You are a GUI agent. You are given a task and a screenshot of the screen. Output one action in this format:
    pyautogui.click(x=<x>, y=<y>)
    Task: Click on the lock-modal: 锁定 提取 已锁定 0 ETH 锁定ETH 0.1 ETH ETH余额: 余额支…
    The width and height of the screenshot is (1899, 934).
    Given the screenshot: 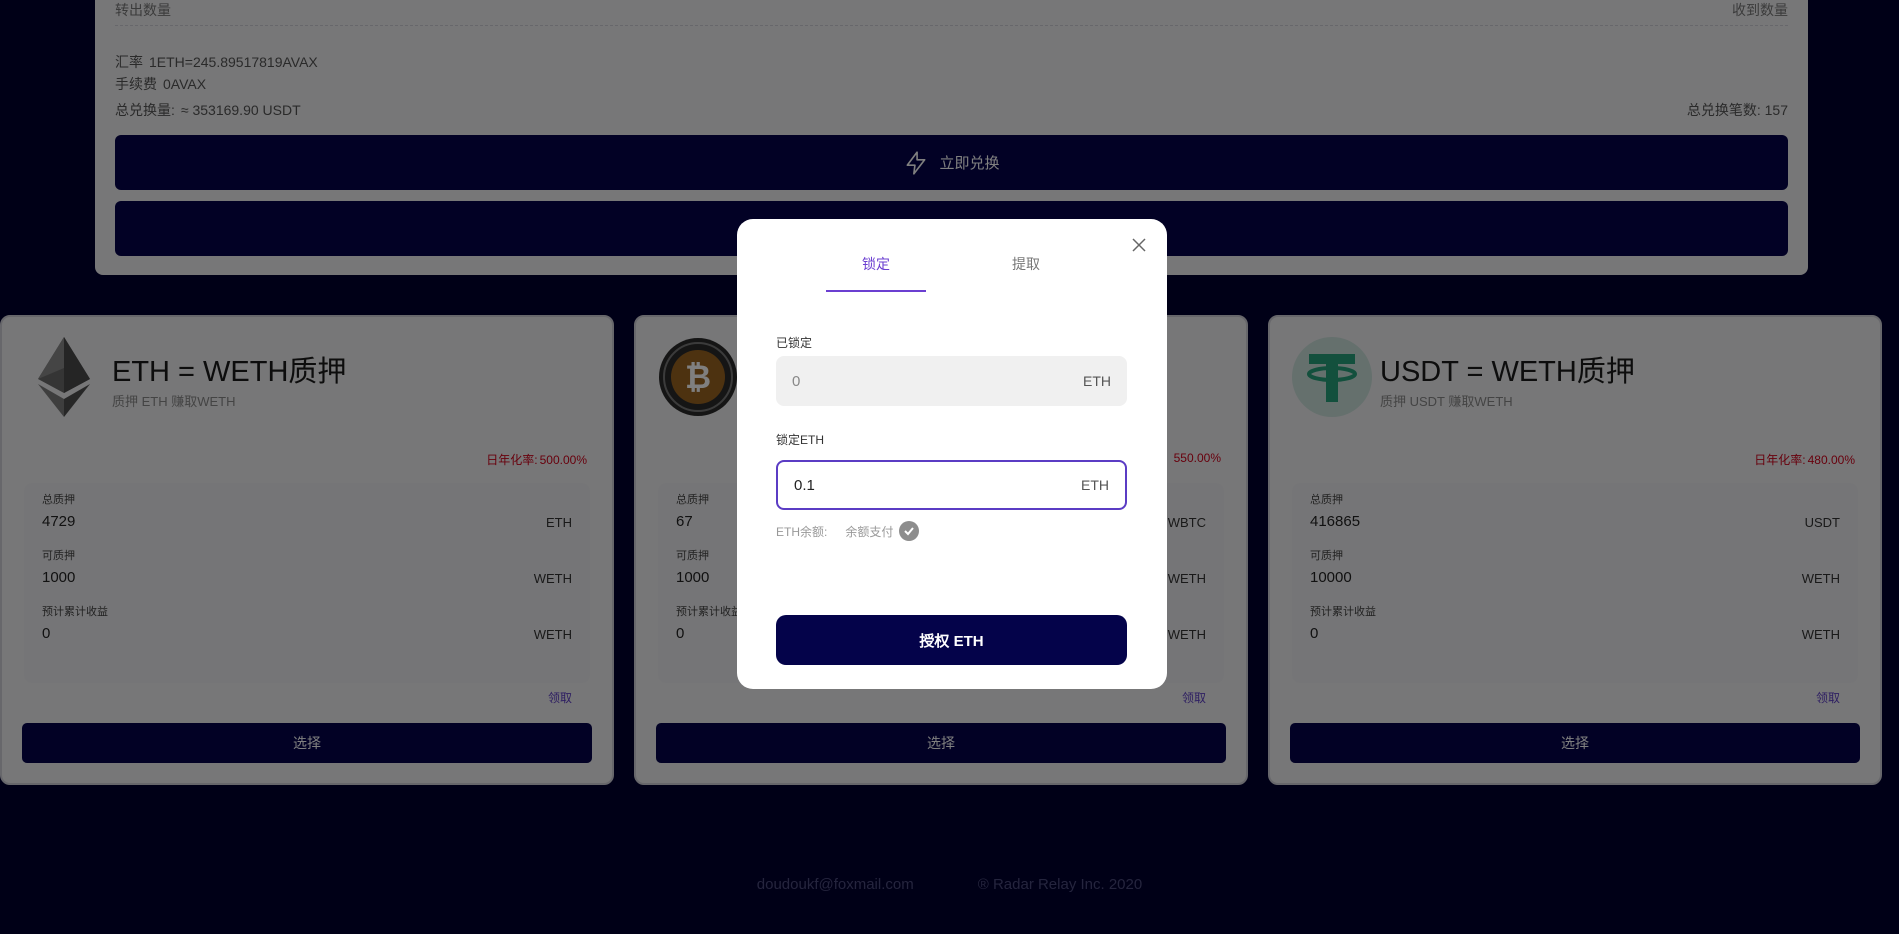 What is the action you would take?
    pyautogui.click(x=952, y=454)
    